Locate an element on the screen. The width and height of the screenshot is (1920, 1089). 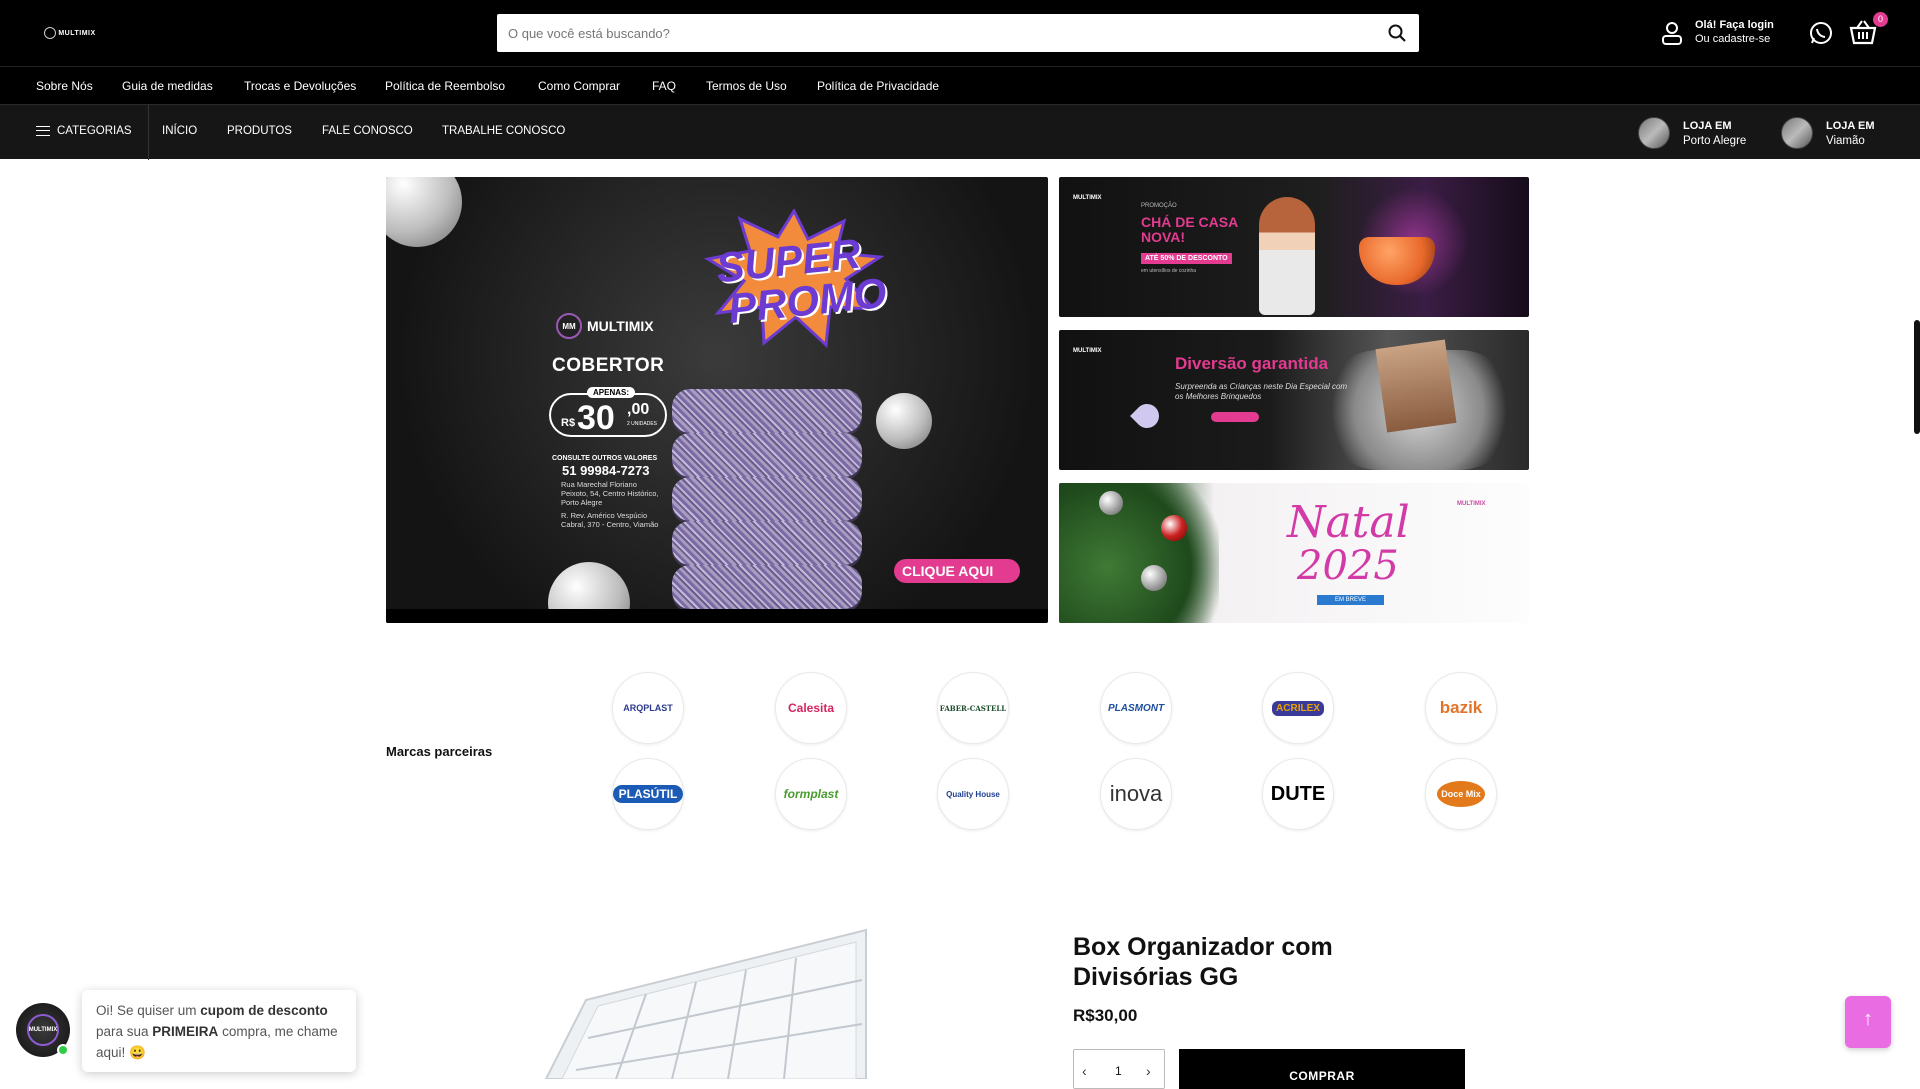
arrow-up-icon: ↑ is located at coordinates (1868, 1019).